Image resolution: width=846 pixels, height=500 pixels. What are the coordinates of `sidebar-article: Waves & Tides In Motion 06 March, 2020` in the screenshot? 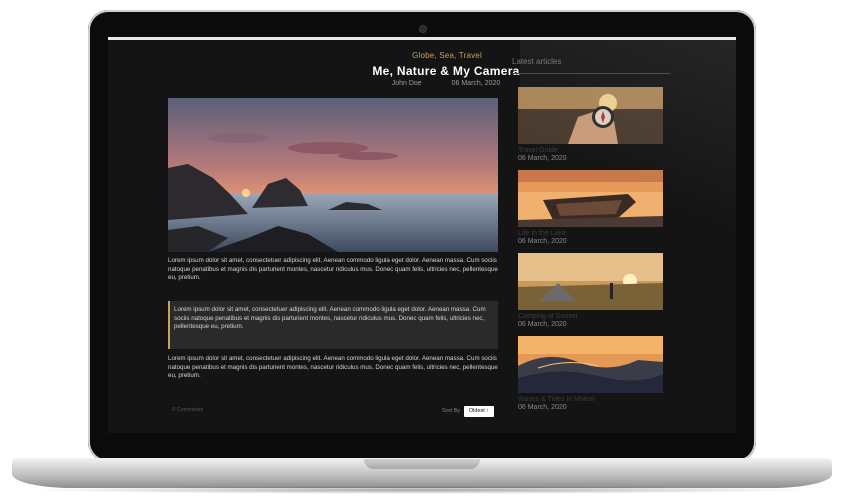 It's located at (590, 373).